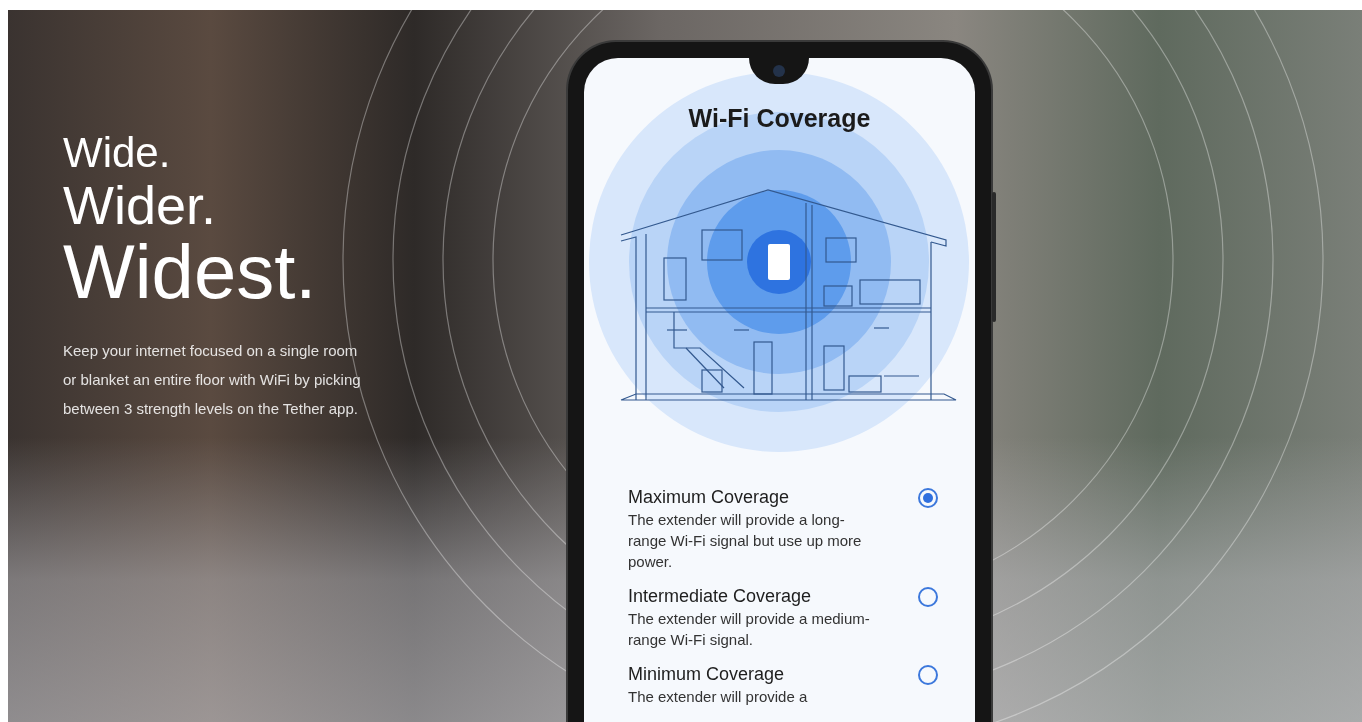 Image resolution: width=1362 pixels, height=722 pixels. What do you see at coordinates (707, 674) in the screenshot?
I see `option-title: Minimum Coverage` at bounding box center [707, 674].